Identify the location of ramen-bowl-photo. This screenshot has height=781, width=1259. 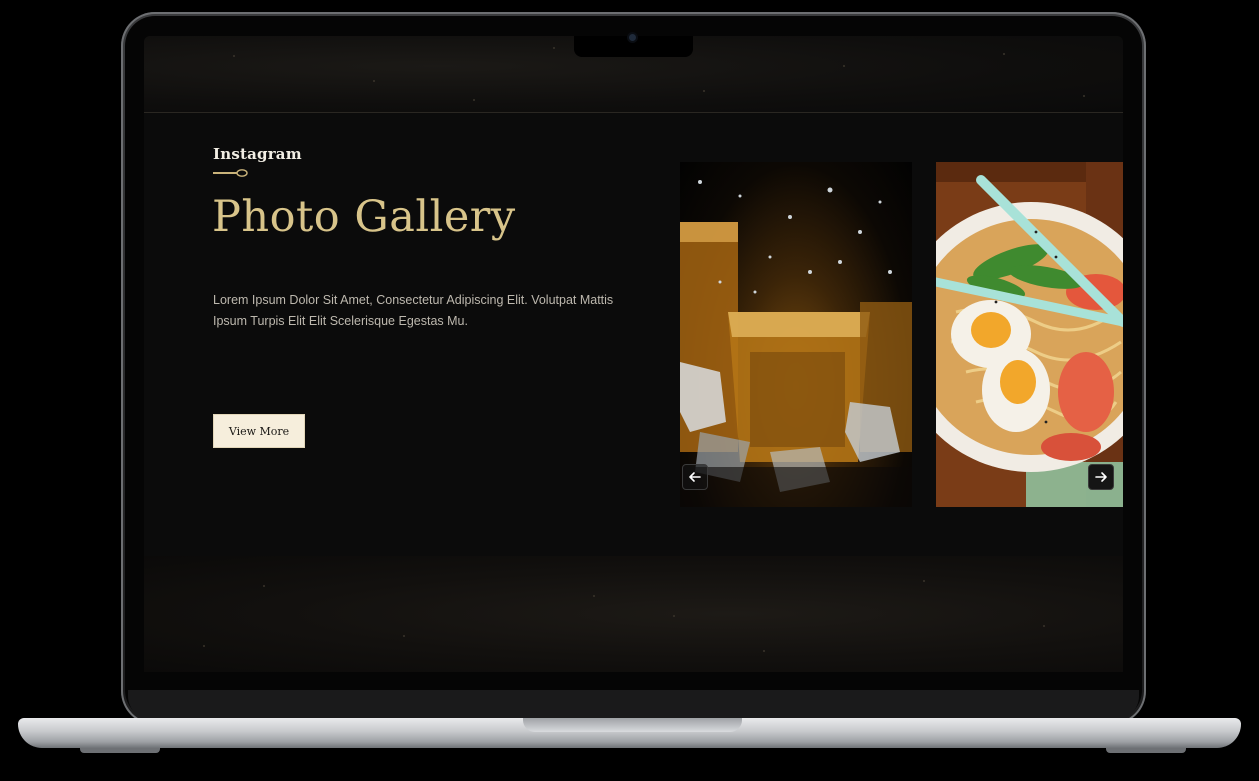
(1029, 334).